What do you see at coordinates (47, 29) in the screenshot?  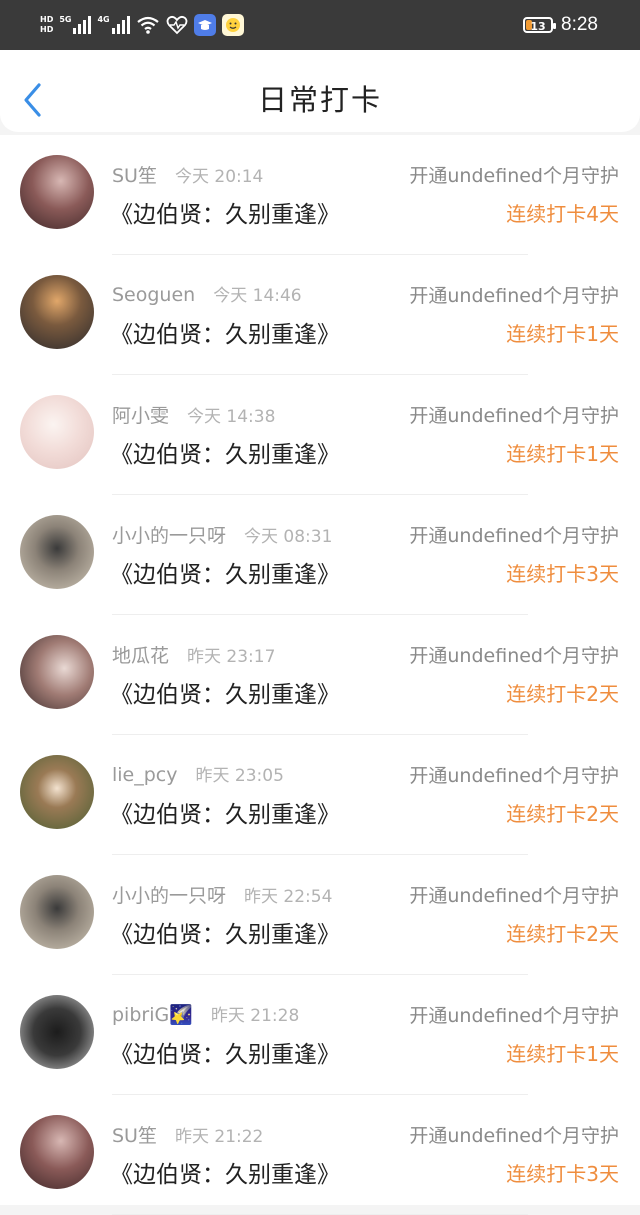 I see `hd-label-2: HD` at bounding box center [47, 29].